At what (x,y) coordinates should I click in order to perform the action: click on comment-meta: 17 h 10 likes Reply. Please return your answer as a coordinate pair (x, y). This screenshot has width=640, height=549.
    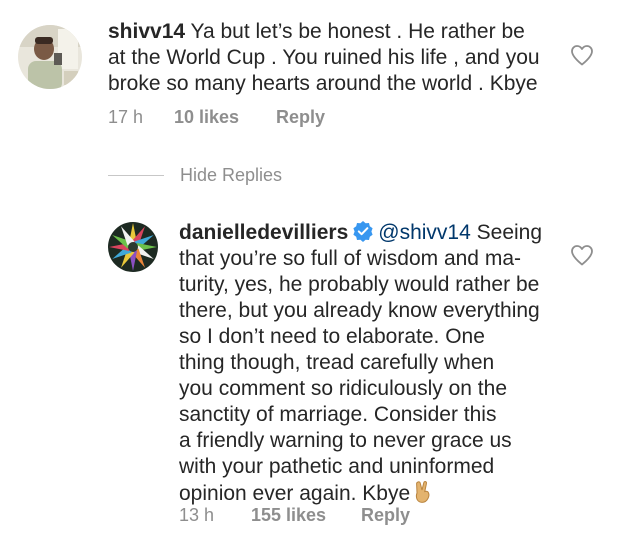
    Looking at the image, I should click on (216, 117).